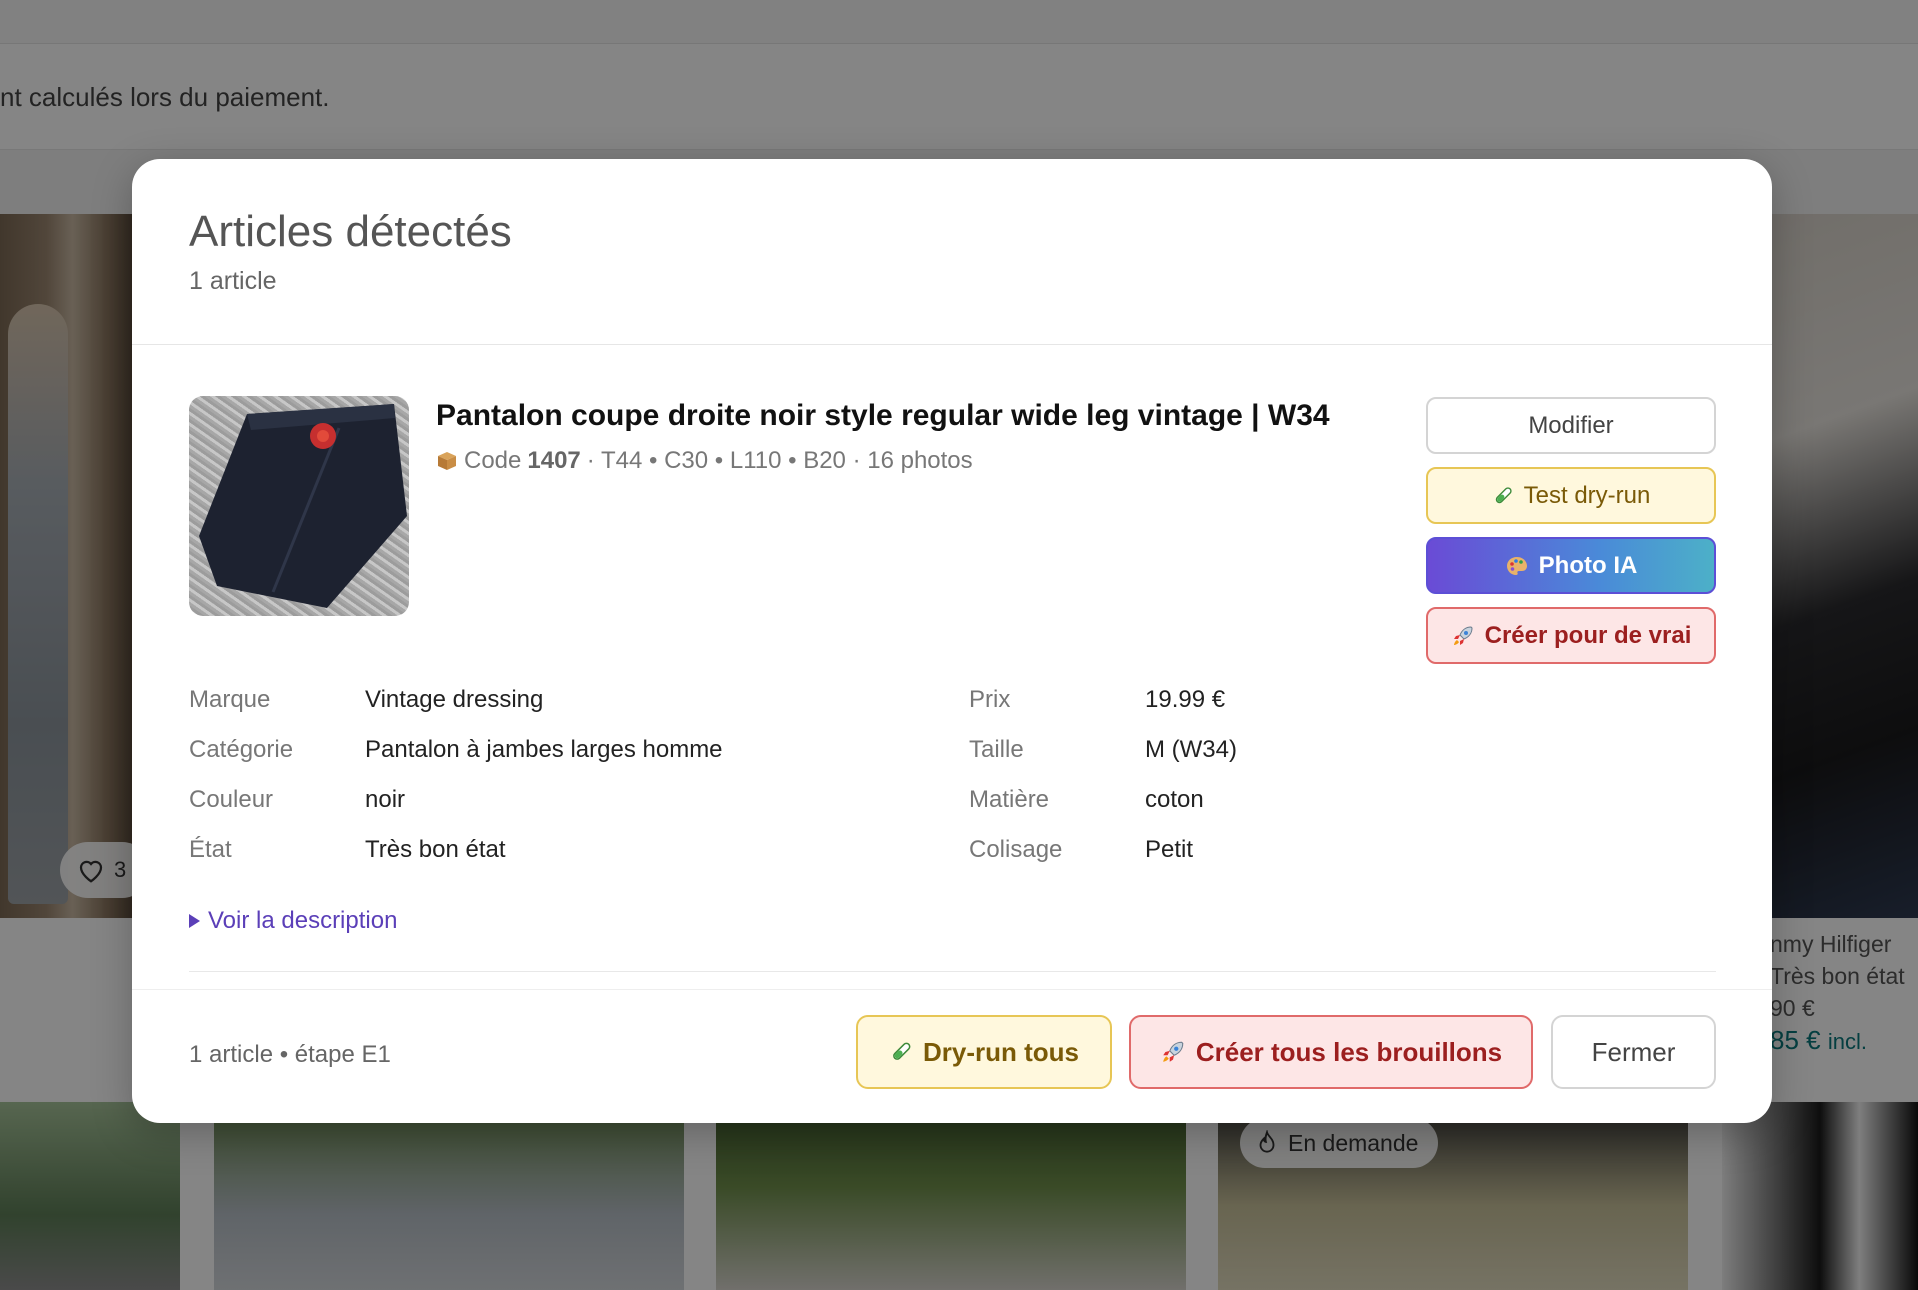 The image size is (1918, 1290). What do you see at coordinates (1001, 1051) in the screenshot?
I see `dry-run-all-label: Dry-run tous` at bounding box center [1001, 1051].